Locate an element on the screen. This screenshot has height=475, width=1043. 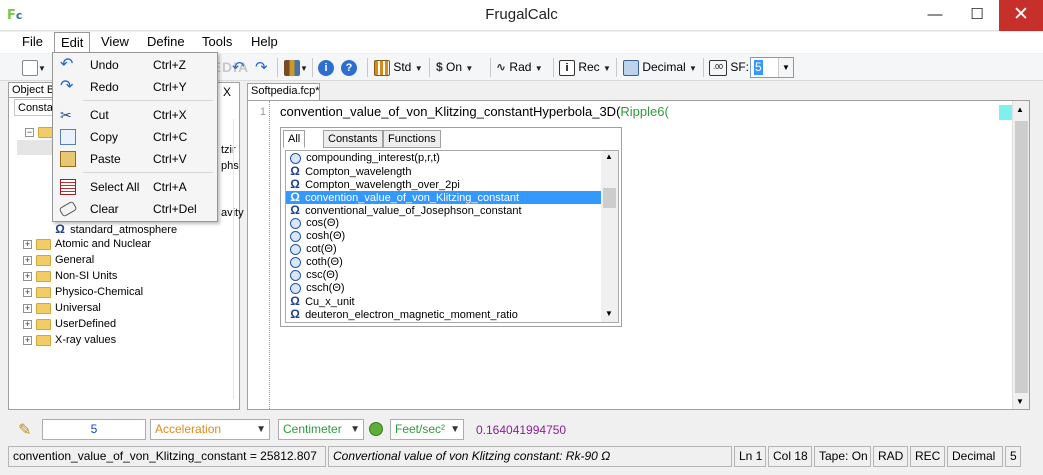
menu-item-paste: Paste Ctrl+V is located at coordinates (135, 159).